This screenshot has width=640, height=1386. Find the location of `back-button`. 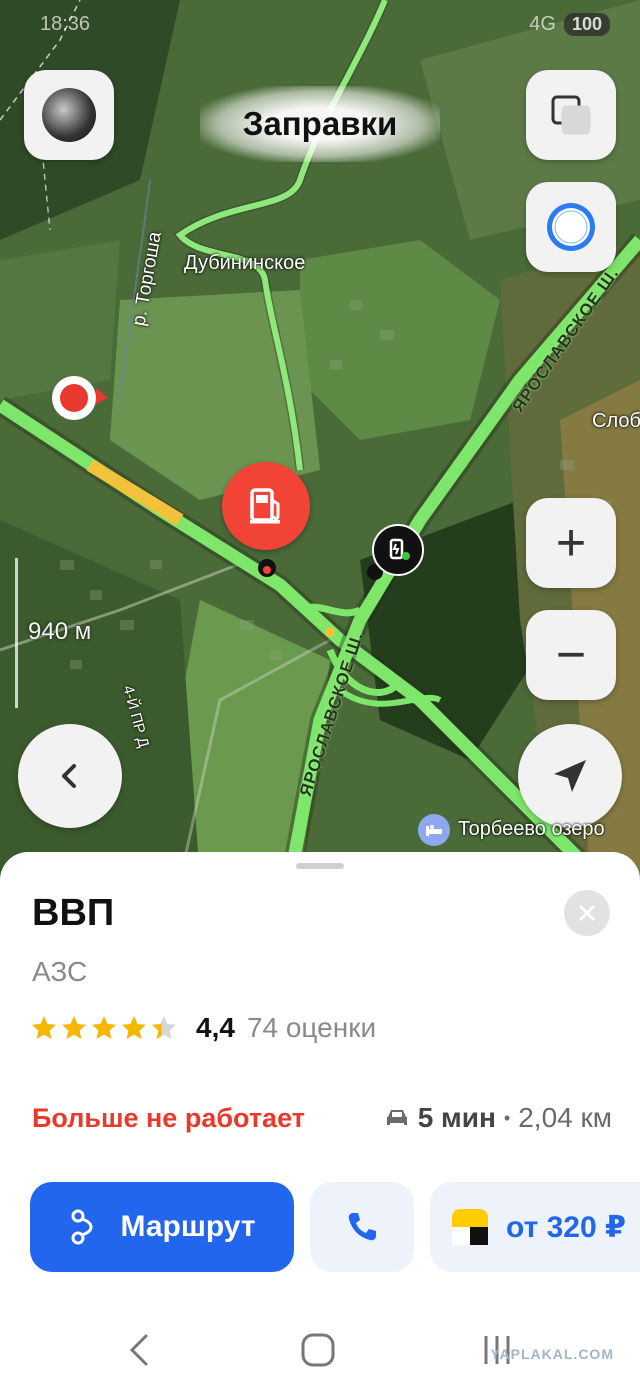

back-button is located at coordinates (70, 776).